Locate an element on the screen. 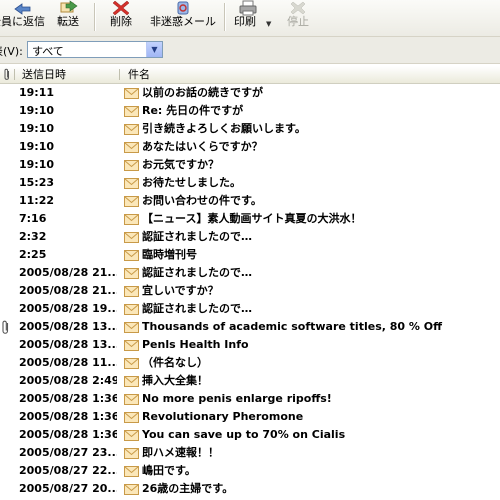  forward-button: 転送 is located at coordinates (68, 18).